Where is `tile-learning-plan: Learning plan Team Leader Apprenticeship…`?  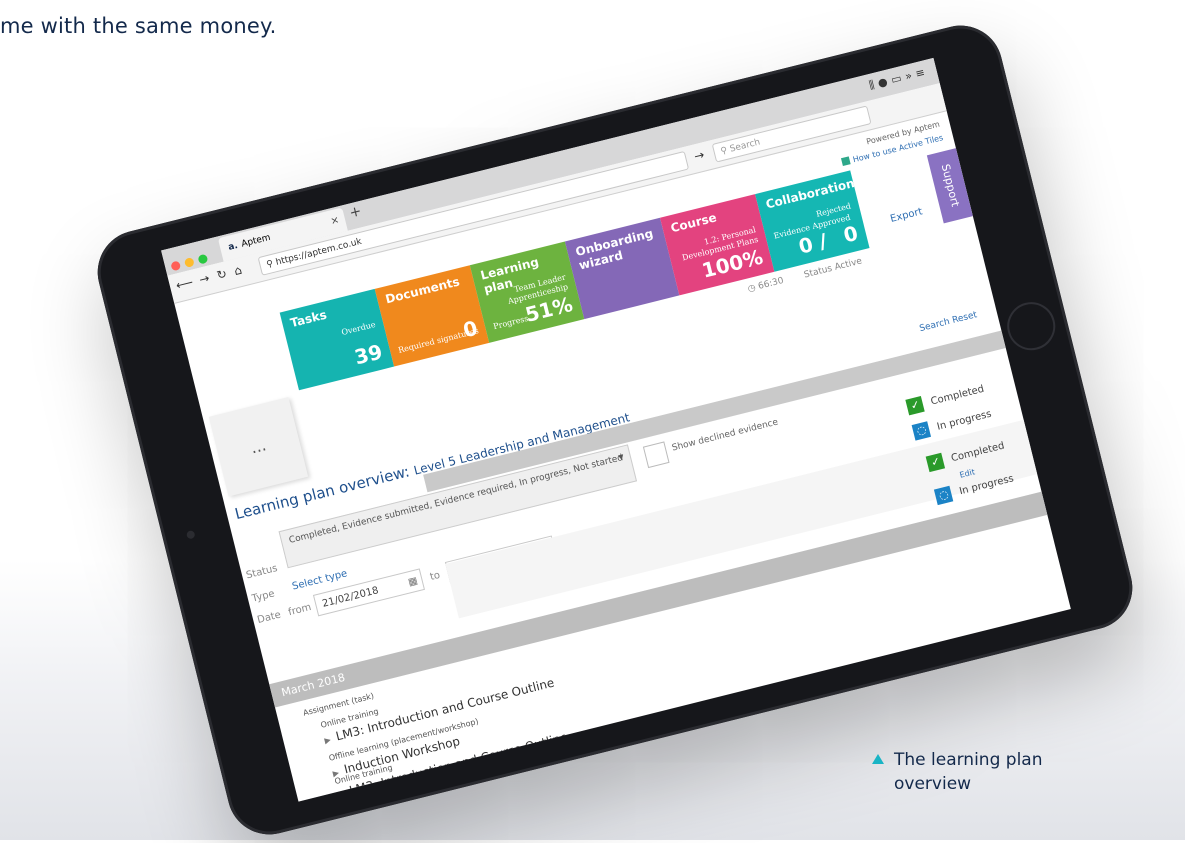
tile-learning-plan: Learning plan Team Leader Apprenticeship… is located at coordinates (527, 292).